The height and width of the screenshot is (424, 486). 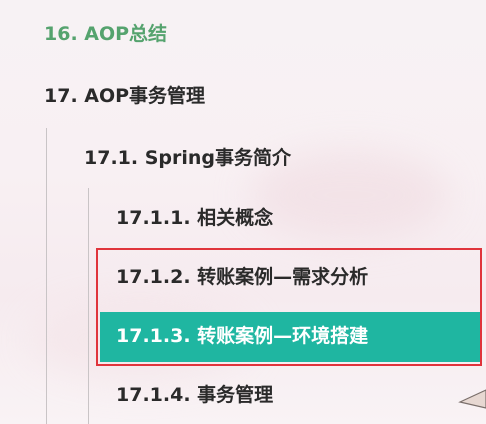 What do you see at coordinates (472, 399) in the screenshot?
I see `decorative-triangle-icon` at bounding box center [472, 399].